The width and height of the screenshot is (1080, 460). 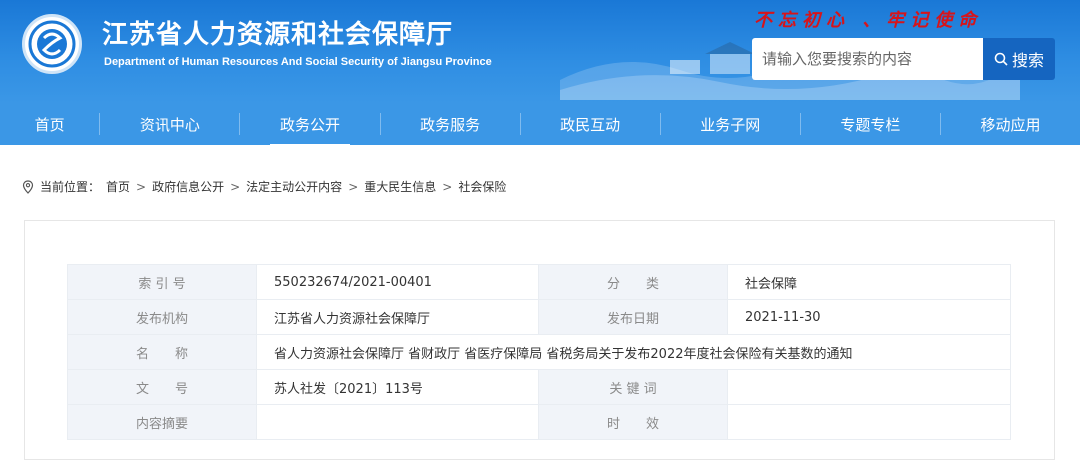 I want to click on site-title: 江苏省人力资源和社会保障厅, so click(x=277, y=32).